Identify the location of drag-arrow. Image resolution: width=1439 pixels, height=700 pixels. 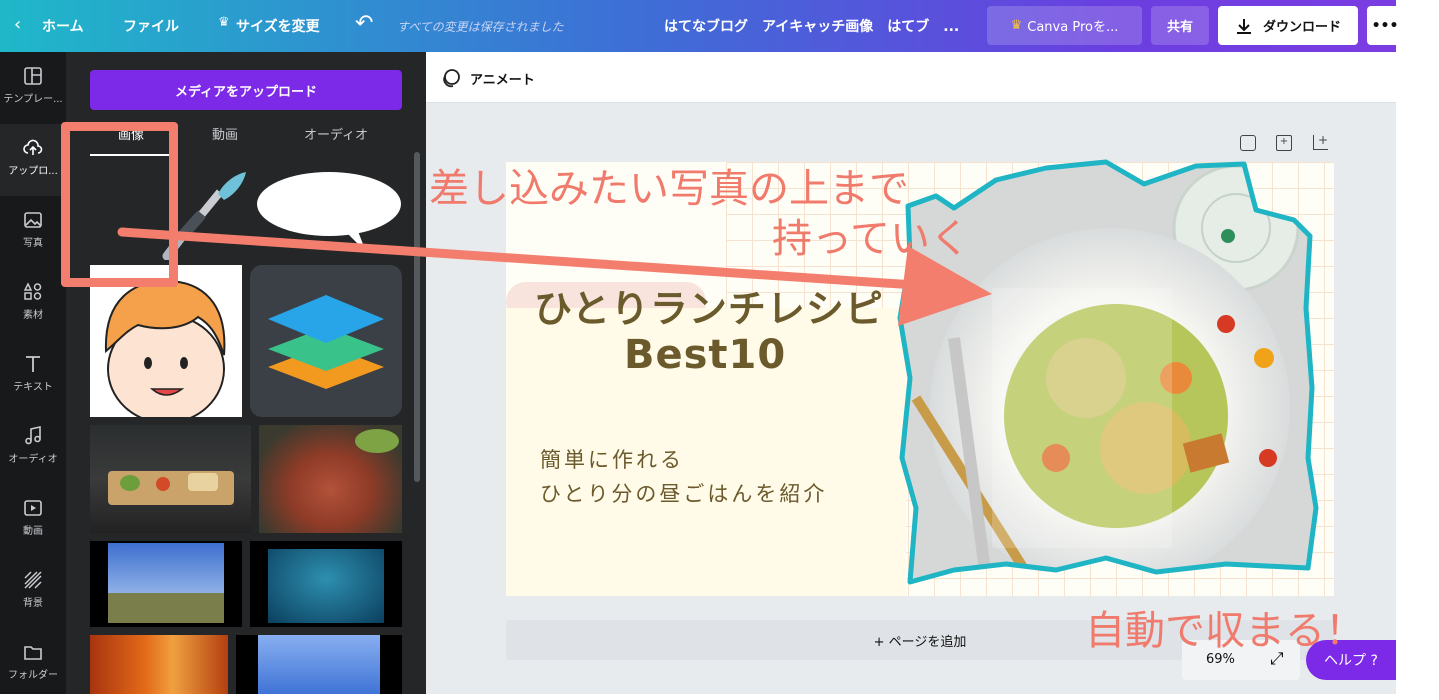
(554, 276).